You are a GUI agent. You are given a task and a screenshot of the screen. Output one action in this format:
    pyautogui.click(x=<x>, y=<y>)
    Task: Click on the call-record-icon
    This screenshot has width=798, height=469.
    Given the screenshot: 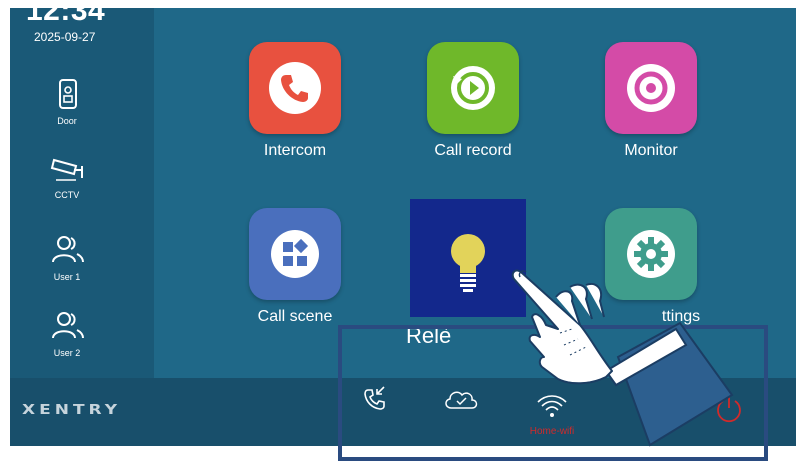 What is the action you would take?
    pyautogui.click(x=473, y=88)
    